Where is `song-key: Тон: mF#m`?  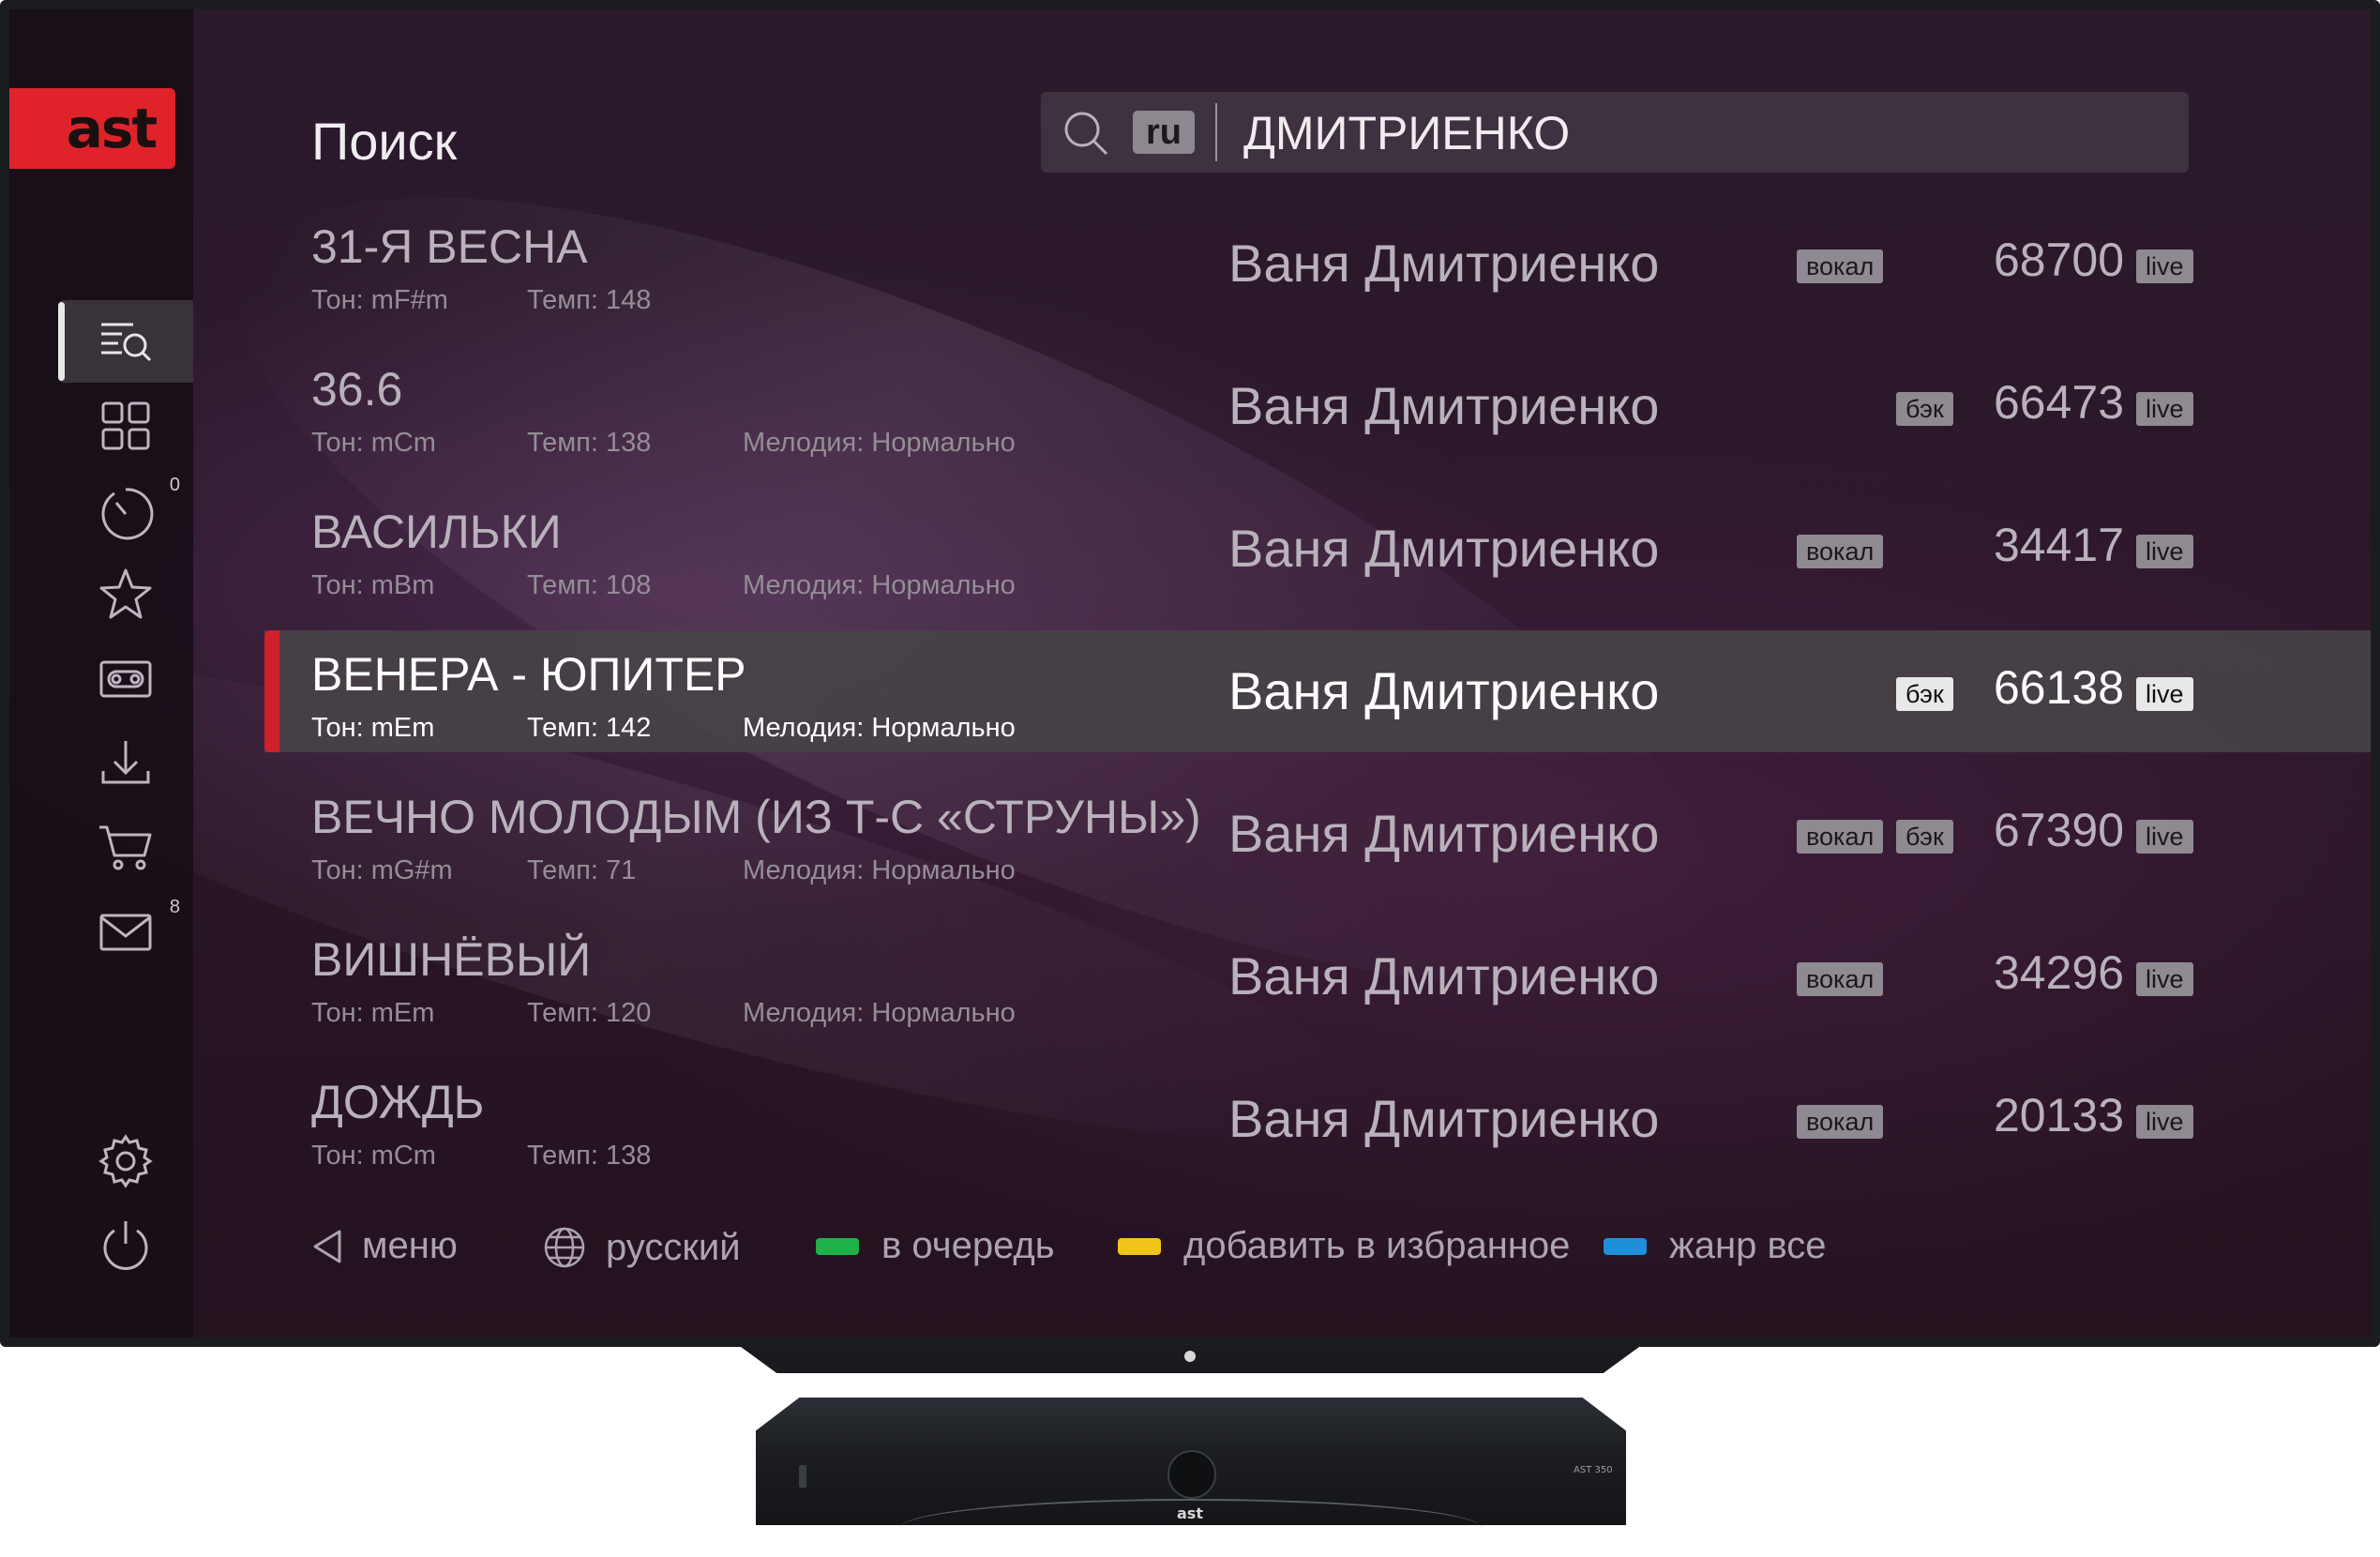
song-key: Тон: mF#m is located at coordinates (379, 300).